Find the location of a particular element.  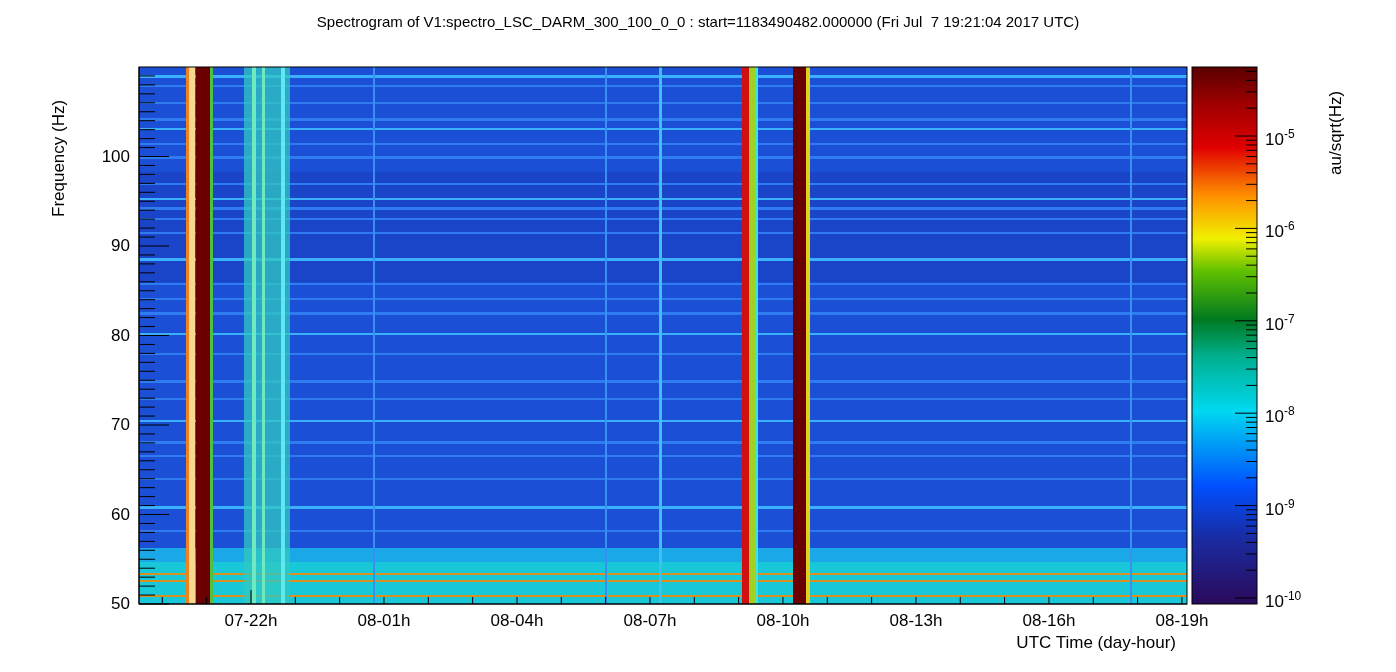

colorbar-tick-label: 10$^{-10}$ is located at coordinates (1283, 600).